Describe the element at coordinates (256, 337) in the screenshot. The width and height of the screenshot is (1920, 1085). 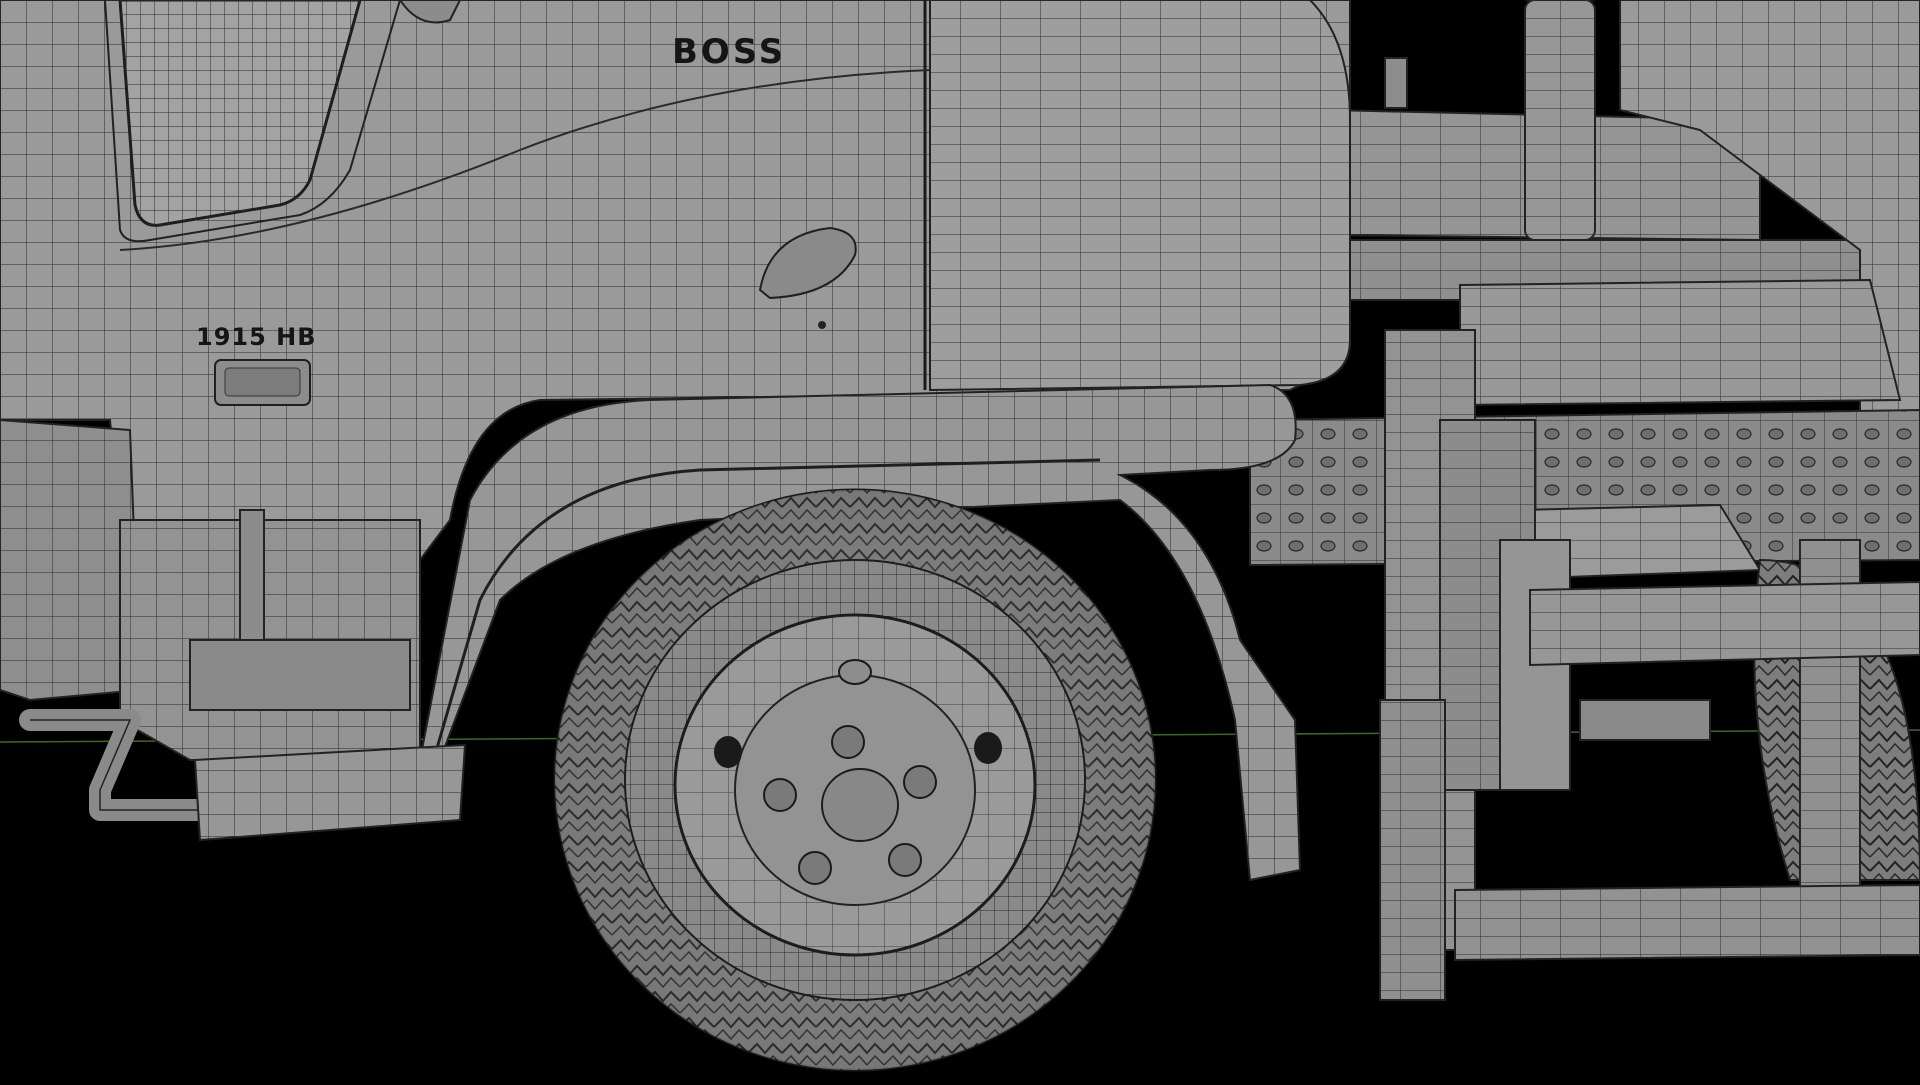
I see `model-badge: 1915 HB` at that location.